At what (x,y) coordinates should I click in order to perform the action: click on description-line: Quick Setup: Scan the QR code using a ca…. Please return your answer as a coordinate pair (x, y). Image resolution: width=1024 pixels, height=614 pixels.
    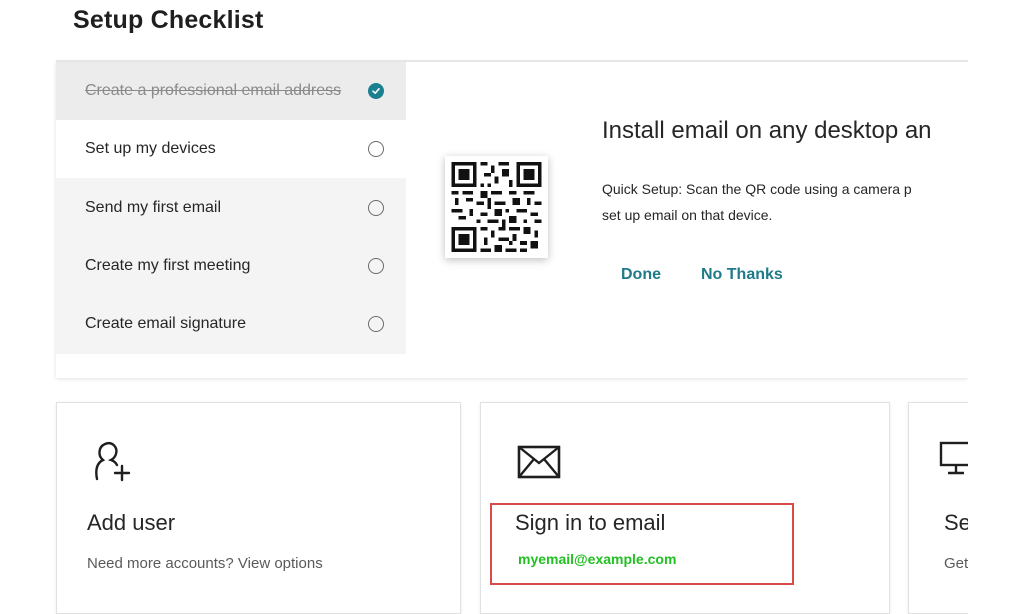
    Looking at the image, I should click on (757, 189).